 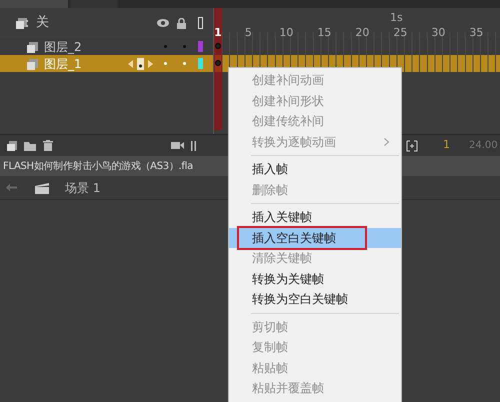 I want to click on menu-item: 转换为关键帧, so click(x=315, y=278).